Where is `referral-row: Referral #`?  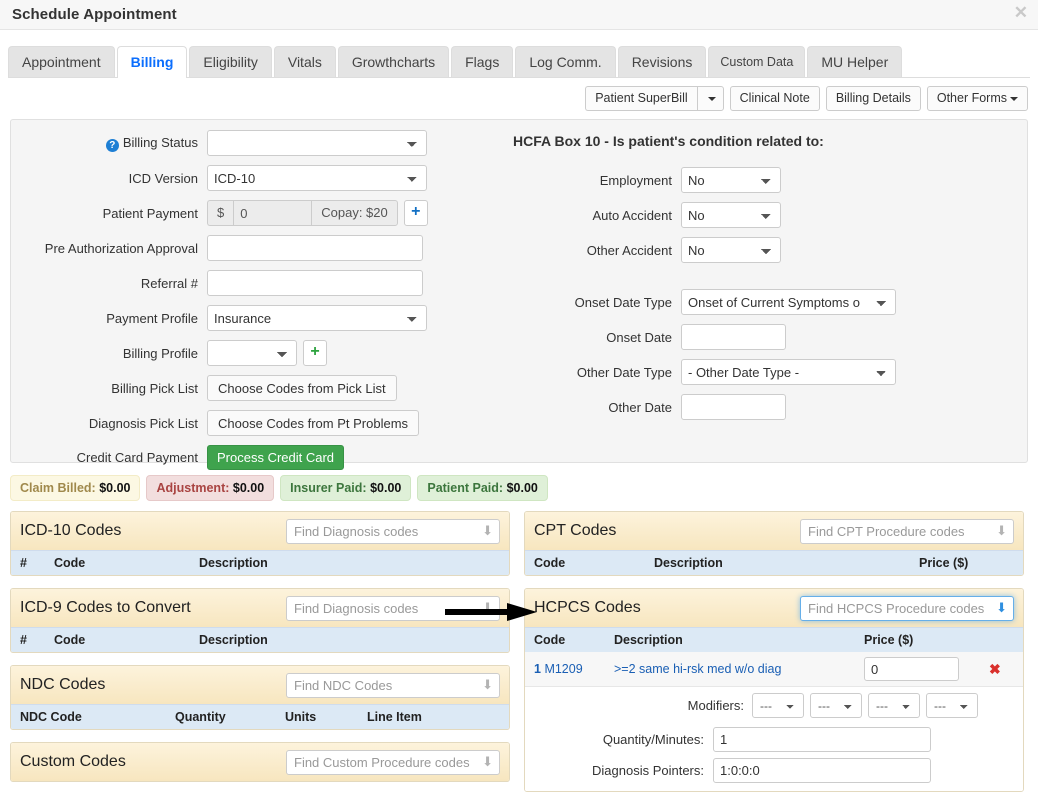 referral-row: Referral # is located at coordinates (226, 283).